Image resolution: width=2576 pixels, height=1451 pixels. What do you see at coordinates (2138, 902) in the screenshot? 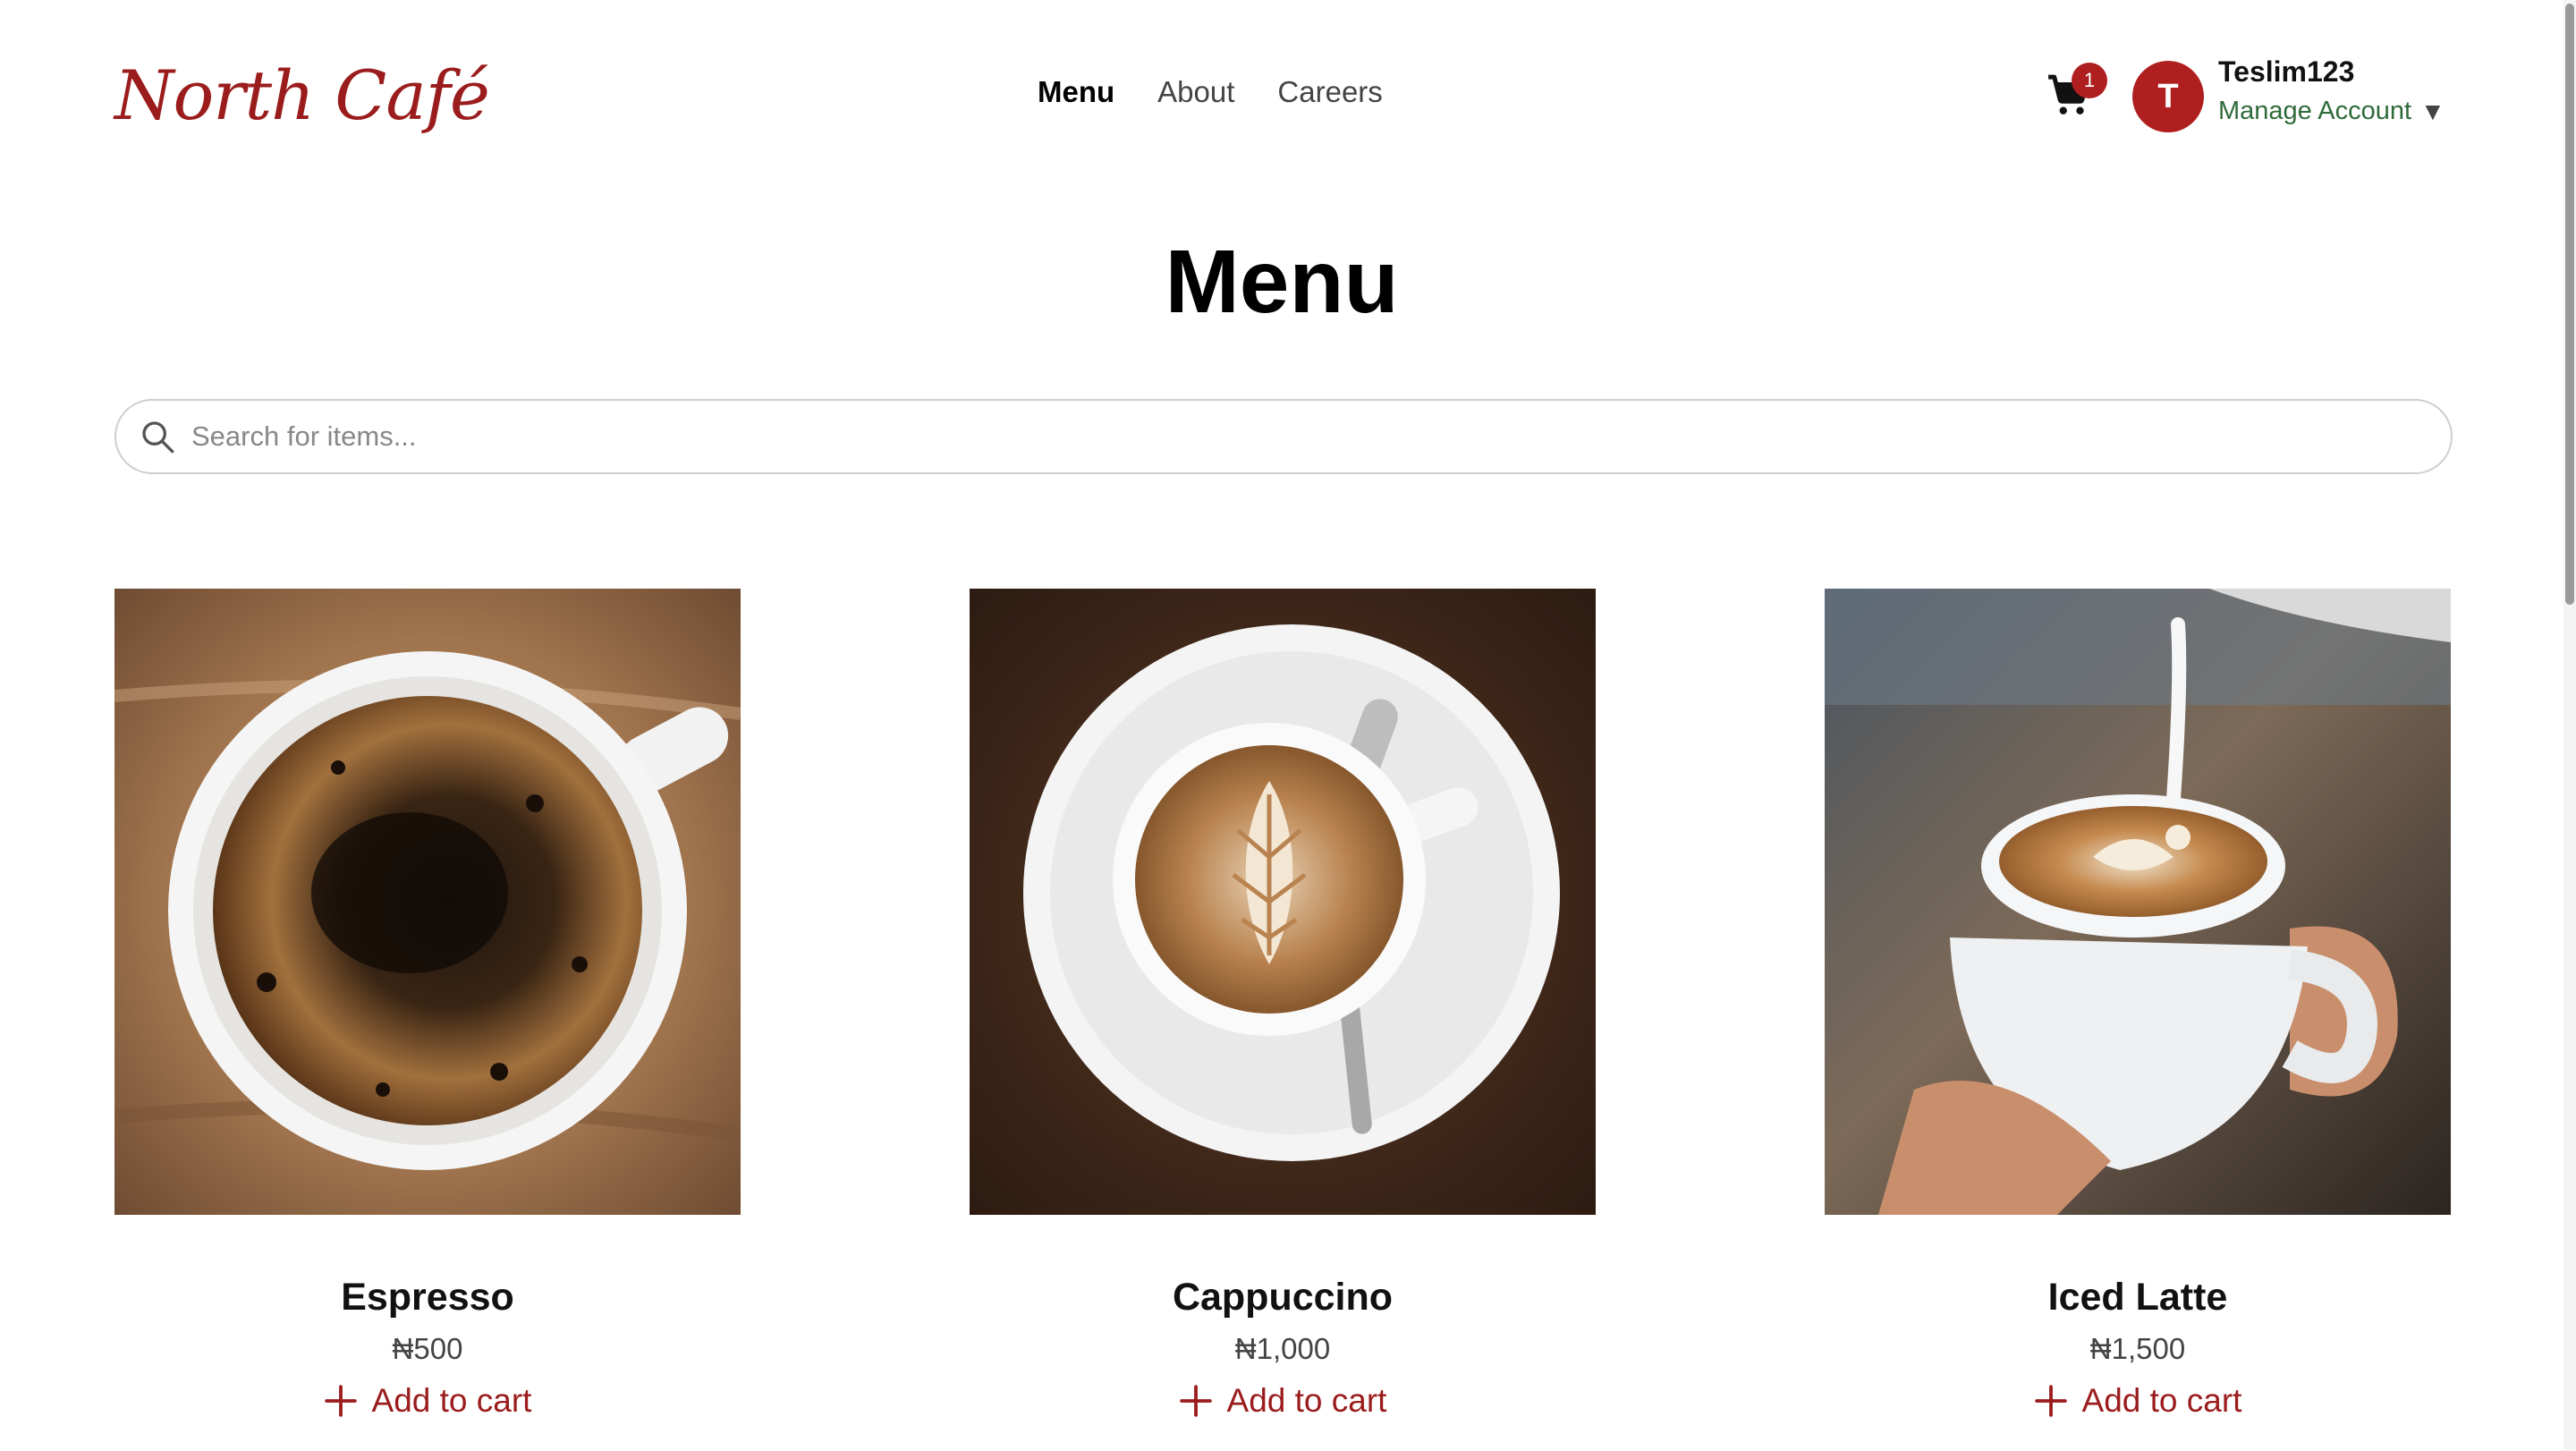
I see `iced-latte-photo` at bounding box center [2138, 902].